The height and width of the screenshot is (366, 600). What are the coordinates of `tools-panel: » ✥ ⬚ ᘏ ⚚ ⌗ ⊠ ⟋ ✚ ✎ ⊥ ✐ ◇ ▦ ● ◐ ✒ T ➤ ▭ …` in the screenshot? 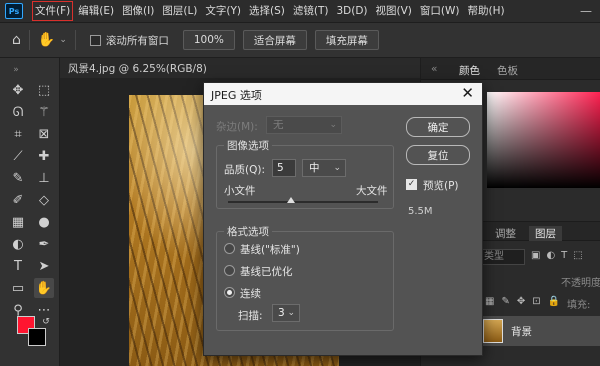 It's located at (30, 212).